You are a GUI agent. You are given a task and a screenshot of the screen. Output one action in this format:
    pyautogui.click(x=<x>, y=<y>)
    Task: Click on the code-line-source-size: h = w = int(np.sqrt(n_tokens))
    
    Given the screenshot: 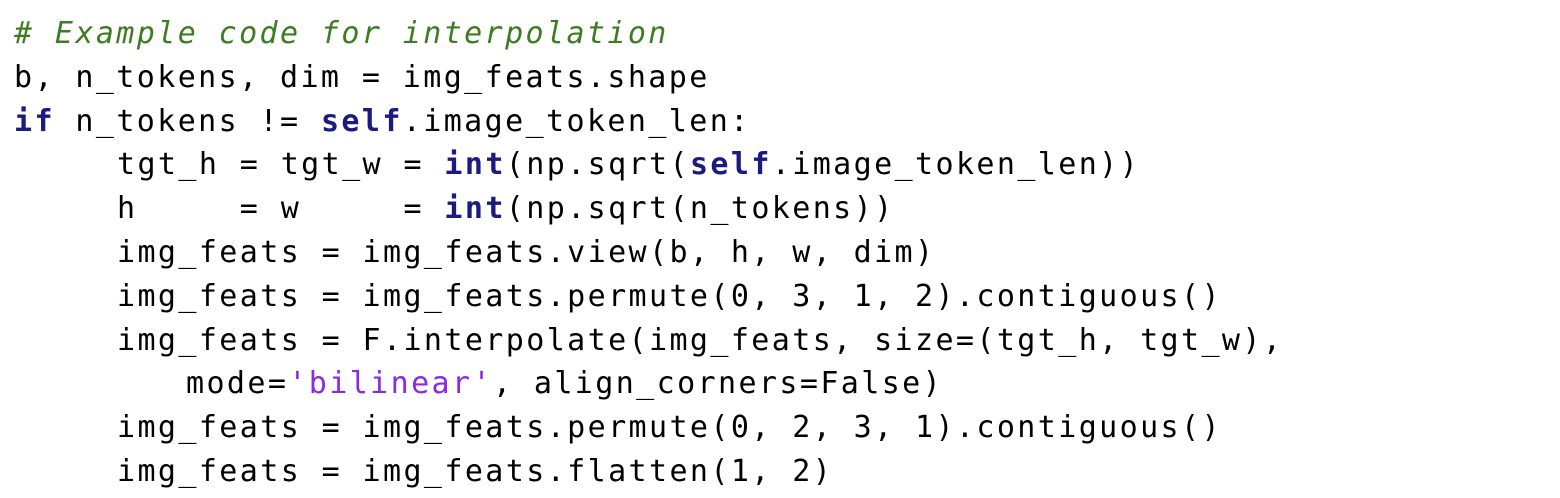 What is the action you would take?
    pyautogui.click(x=787, y=209)
    